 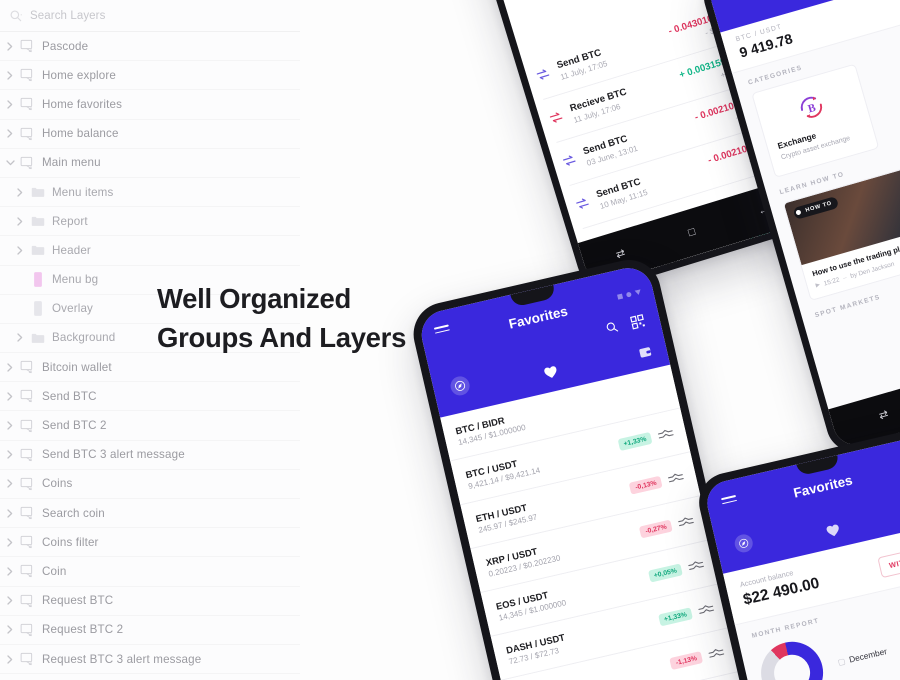 What do you see at coordinates (816, 207) in the screenshot?
I see `video-badge: HOW TO` at bounding box center [816, 207].